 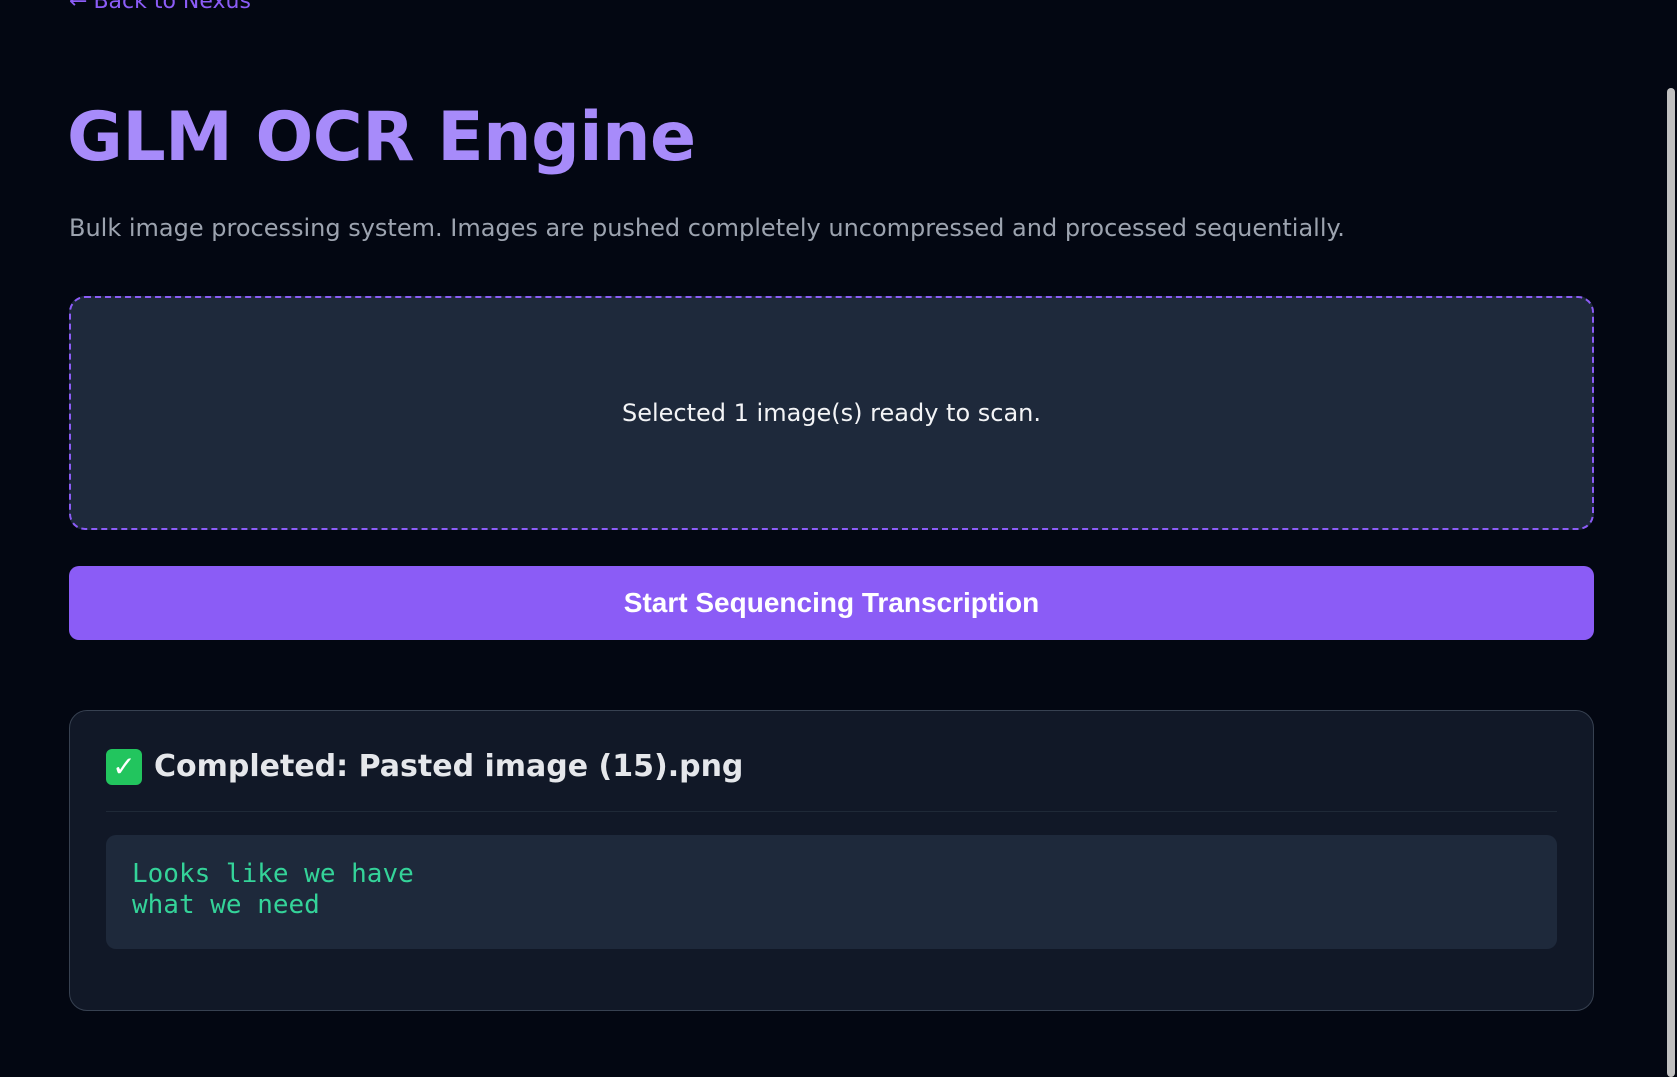 What do you see at coordinates (449, 766) in the screenshot?
I see `result-title: Completed: Pasted image (15).png` at bounding box center [449, 766].